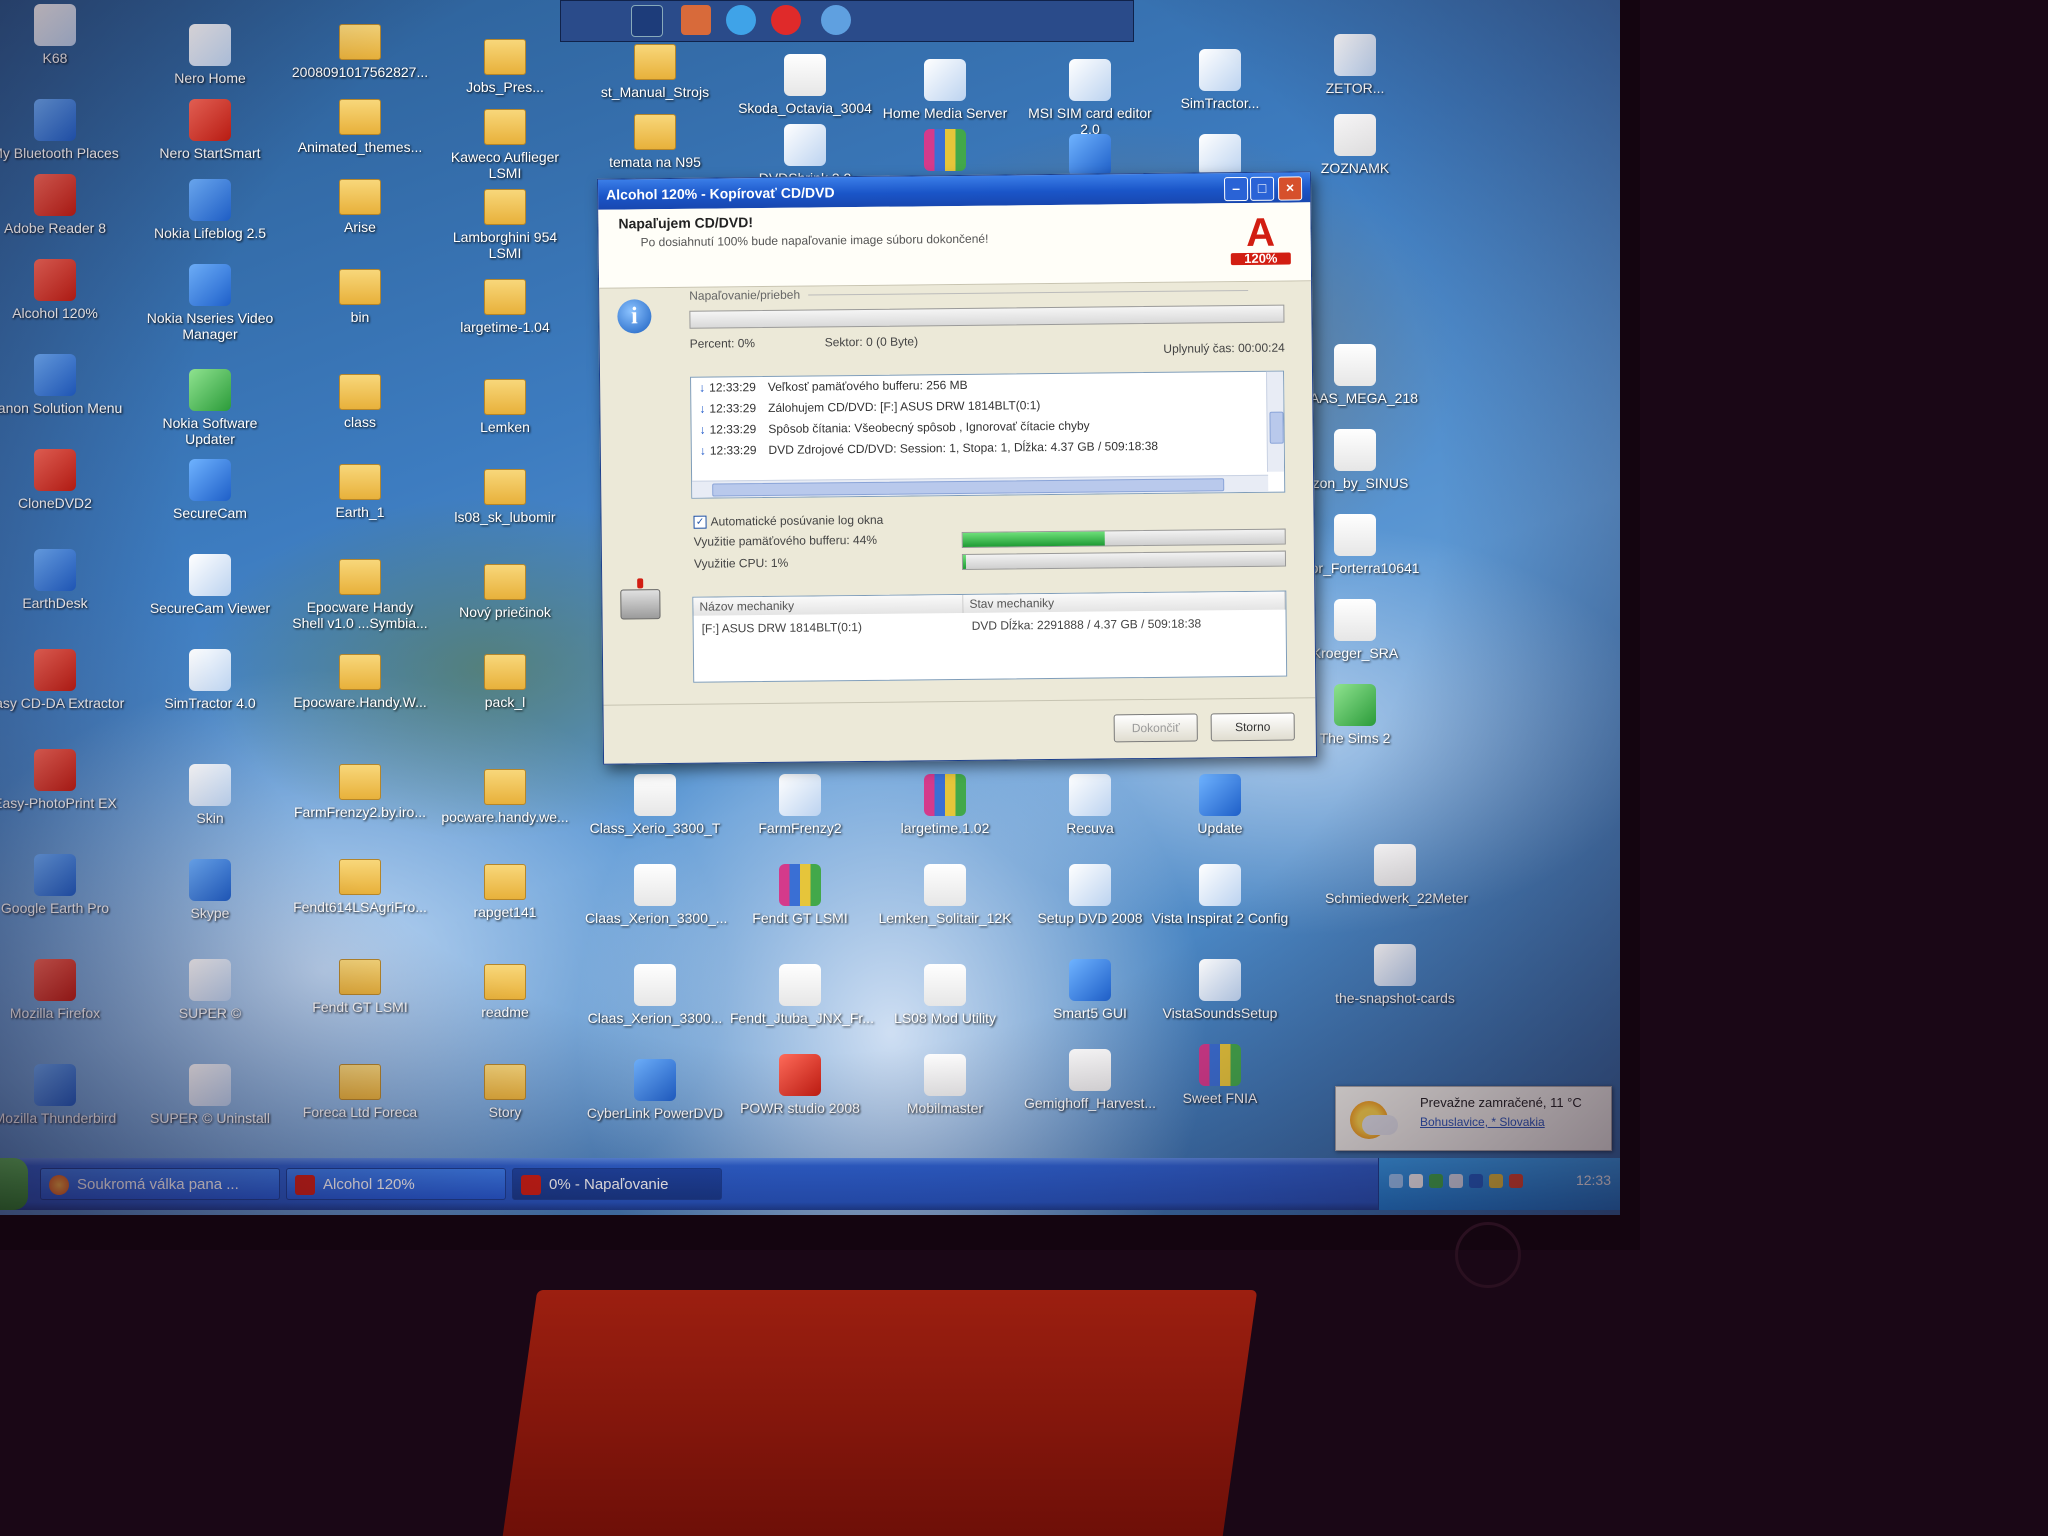 The width and height of the screenshot is (2048, 1536). I want to click on desktop-icon: pack_l, so click(505, 682).